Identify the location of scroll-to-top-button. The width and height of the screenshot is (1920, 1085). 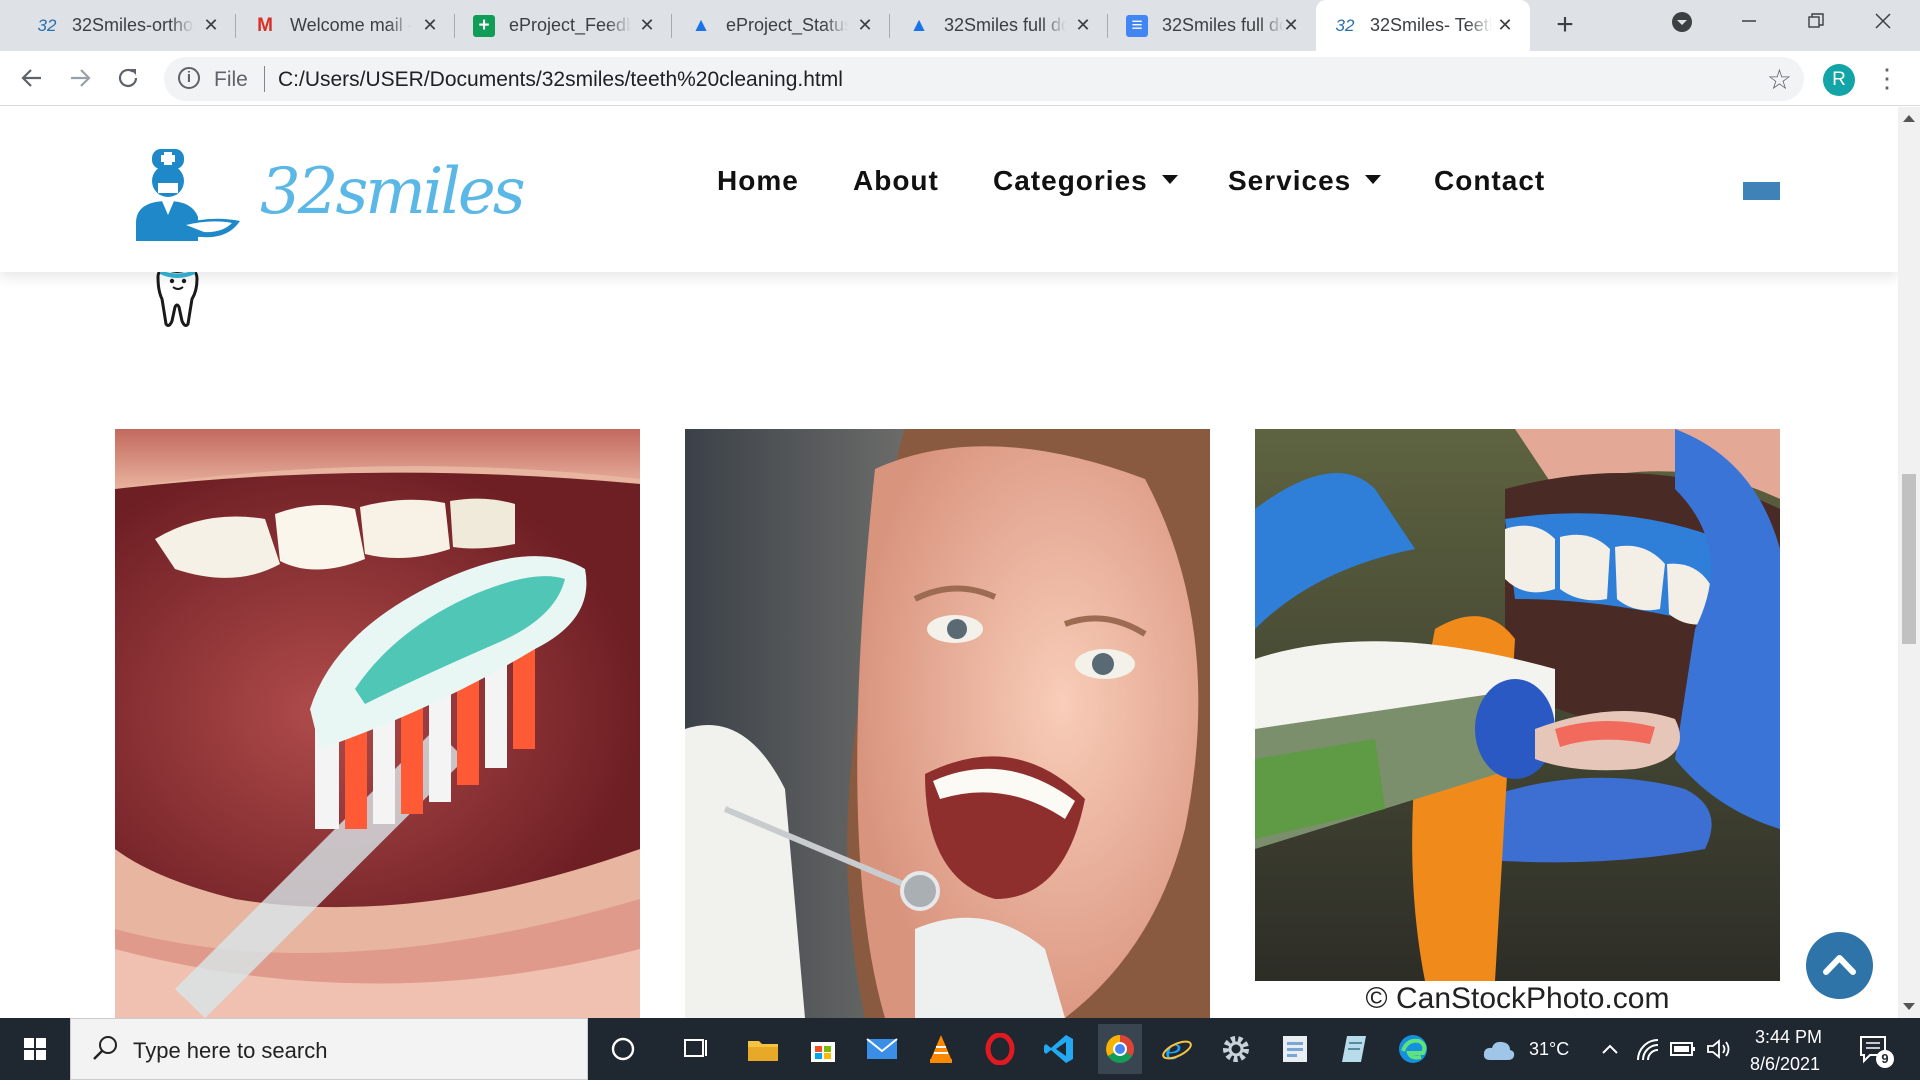
(1839, 965).